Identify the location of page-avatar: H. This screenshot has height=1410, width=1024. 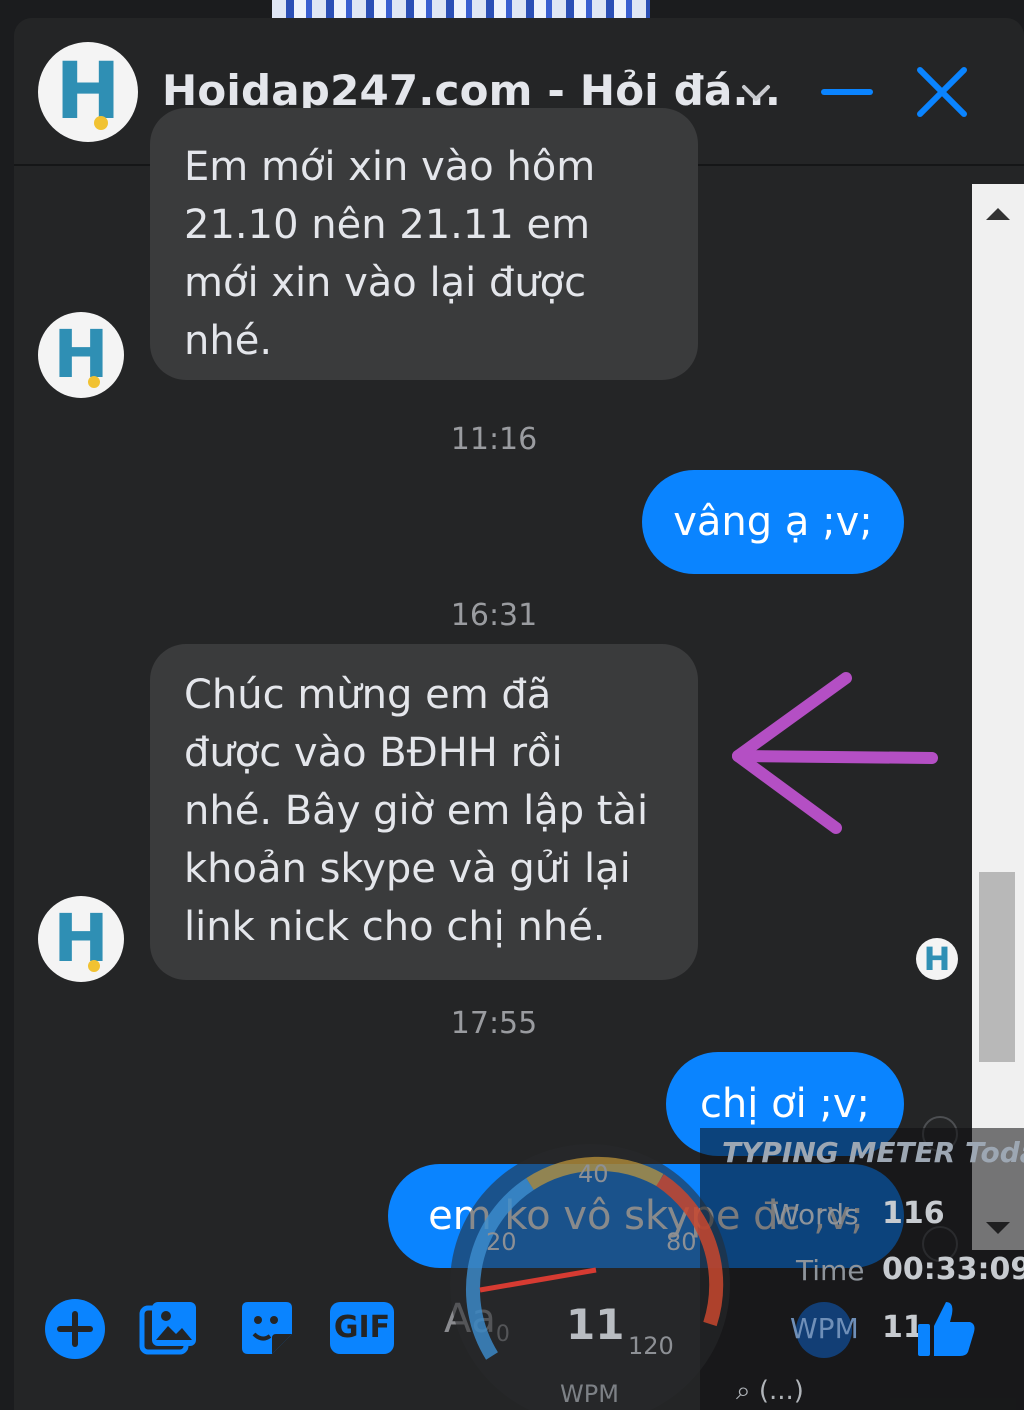
(88, 92).